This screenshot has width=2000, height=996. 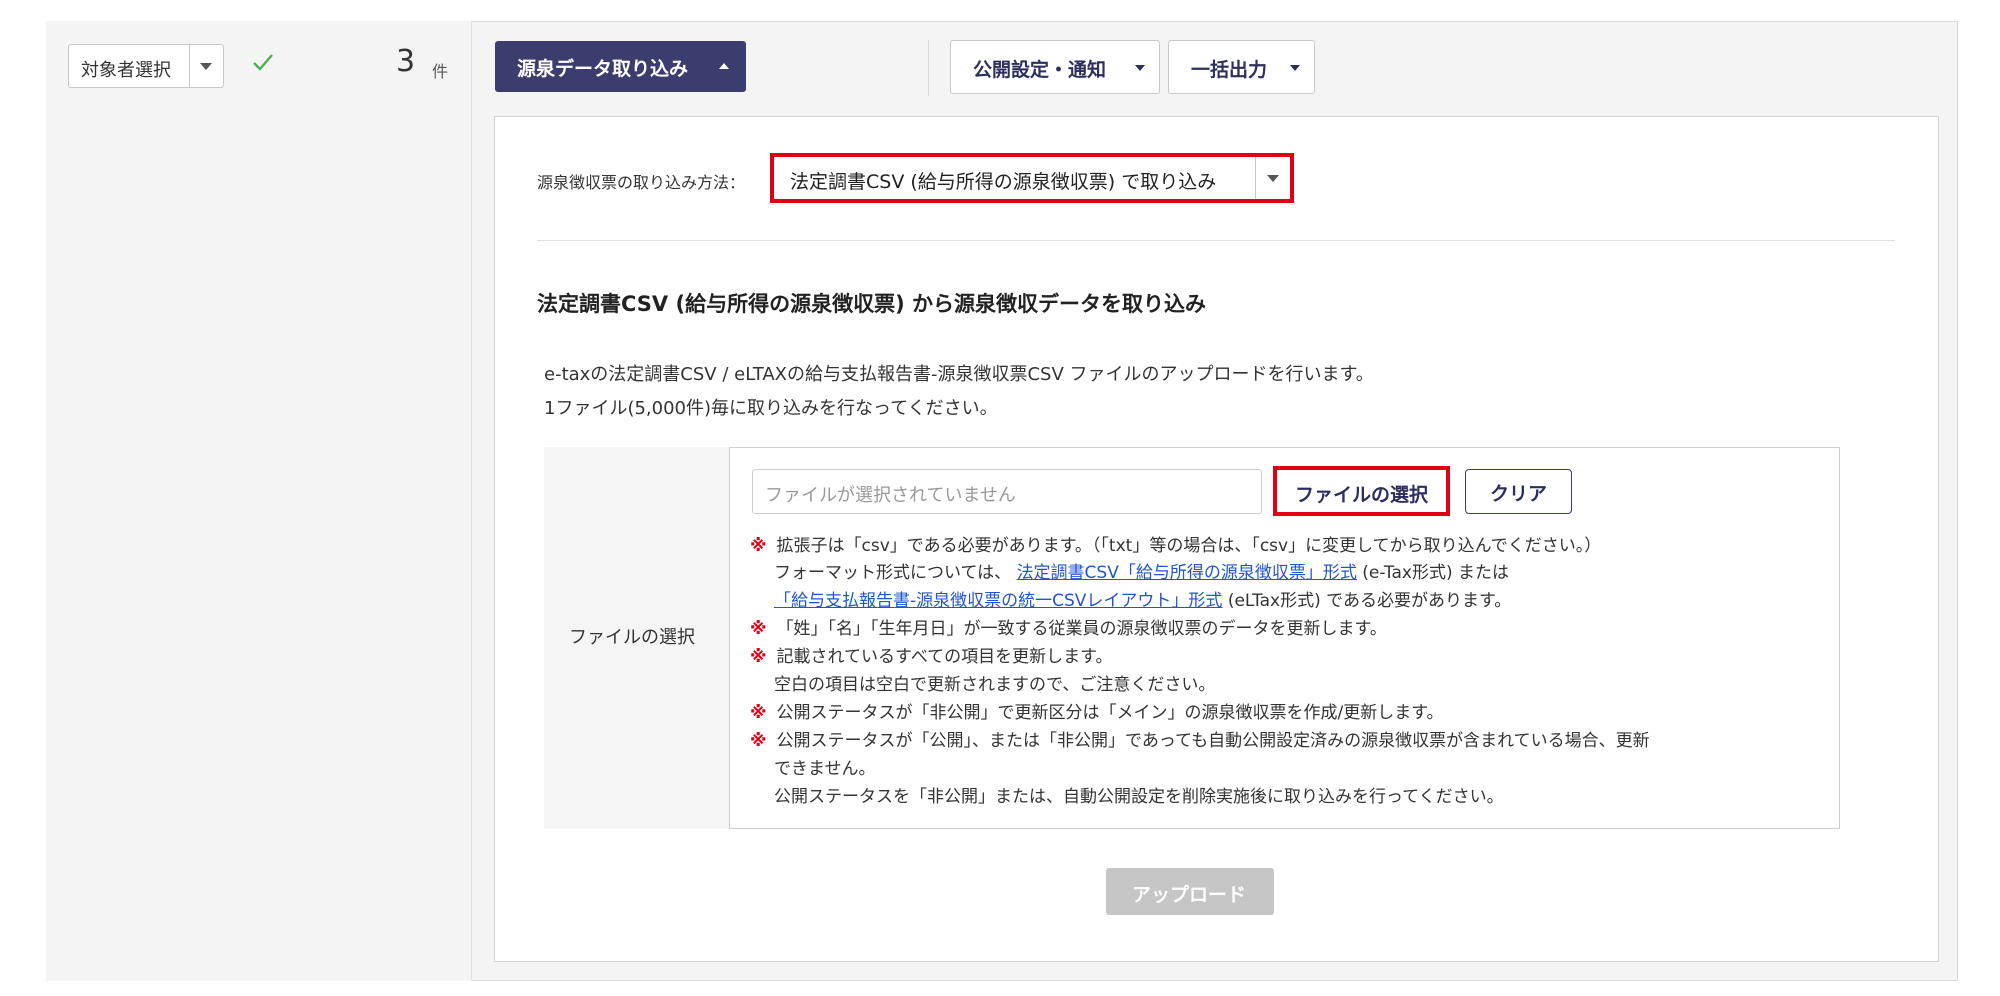 What do you see at coordinates (825, 769) in the screenshot?
I see `note-continuation: できません。` at bounding box center [825, 769].